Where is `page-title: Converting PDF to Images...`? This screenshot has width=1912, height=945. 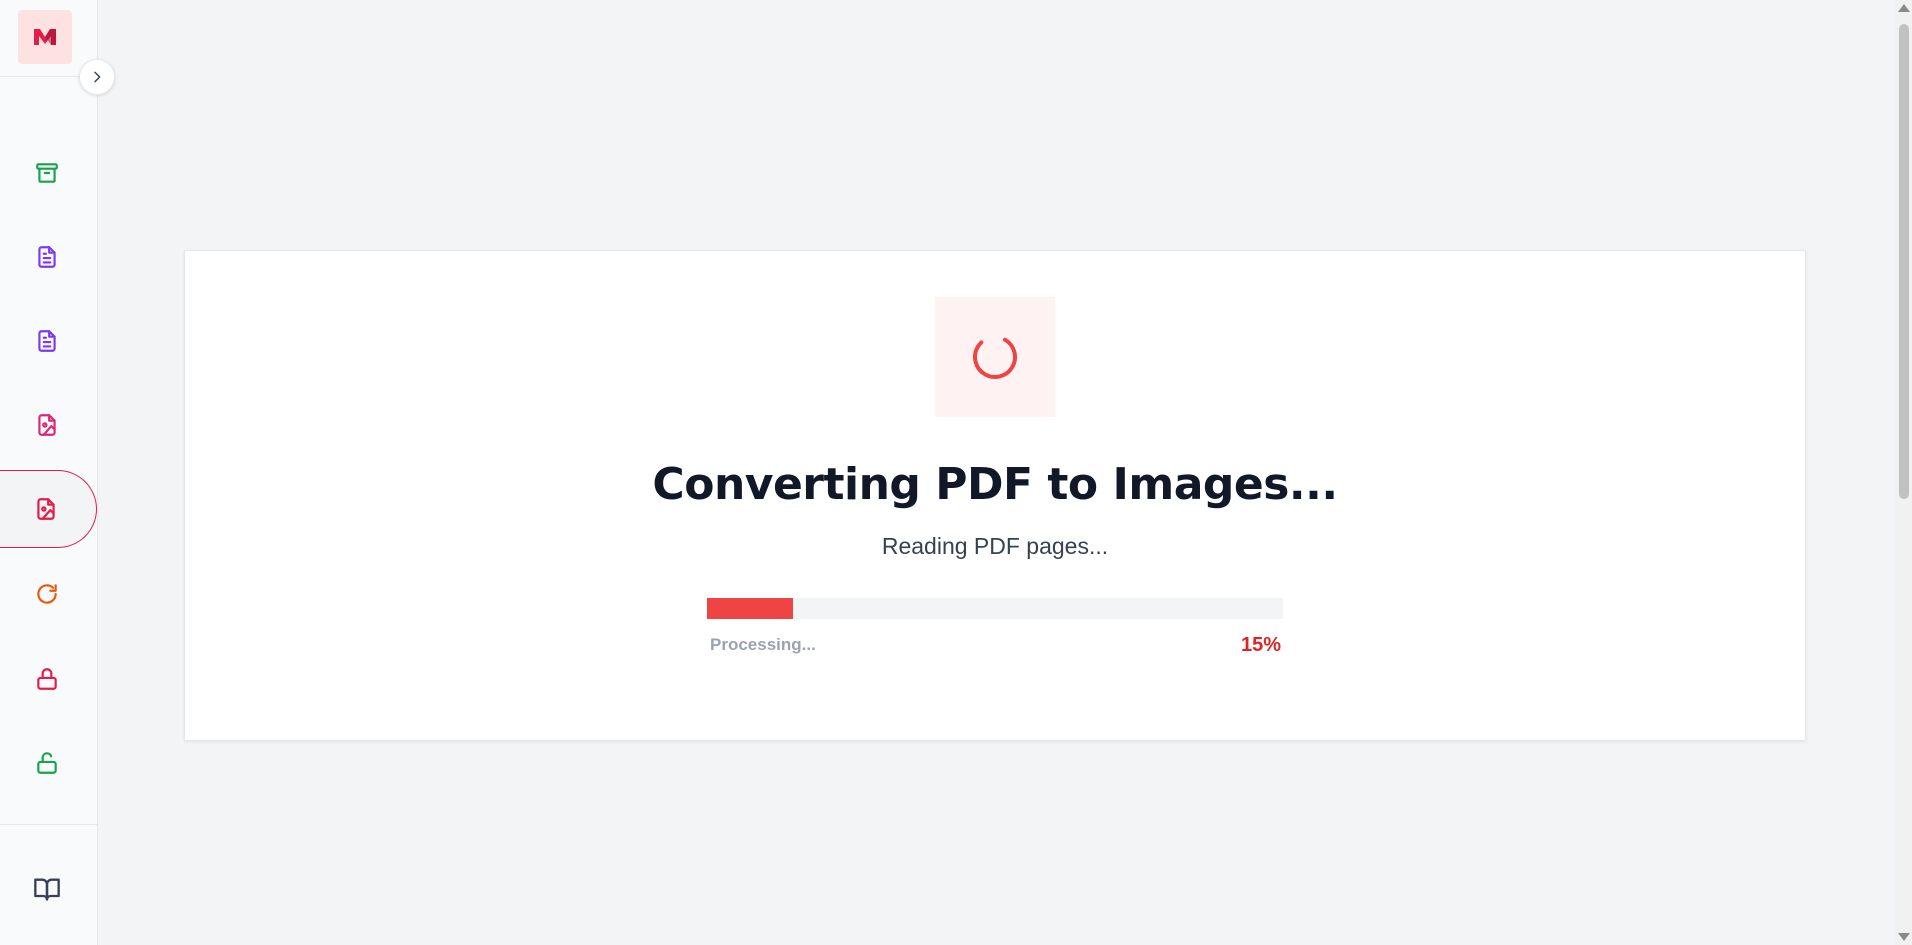 page-title: Converting PDF to Images... is located at coordinates (995, 484).